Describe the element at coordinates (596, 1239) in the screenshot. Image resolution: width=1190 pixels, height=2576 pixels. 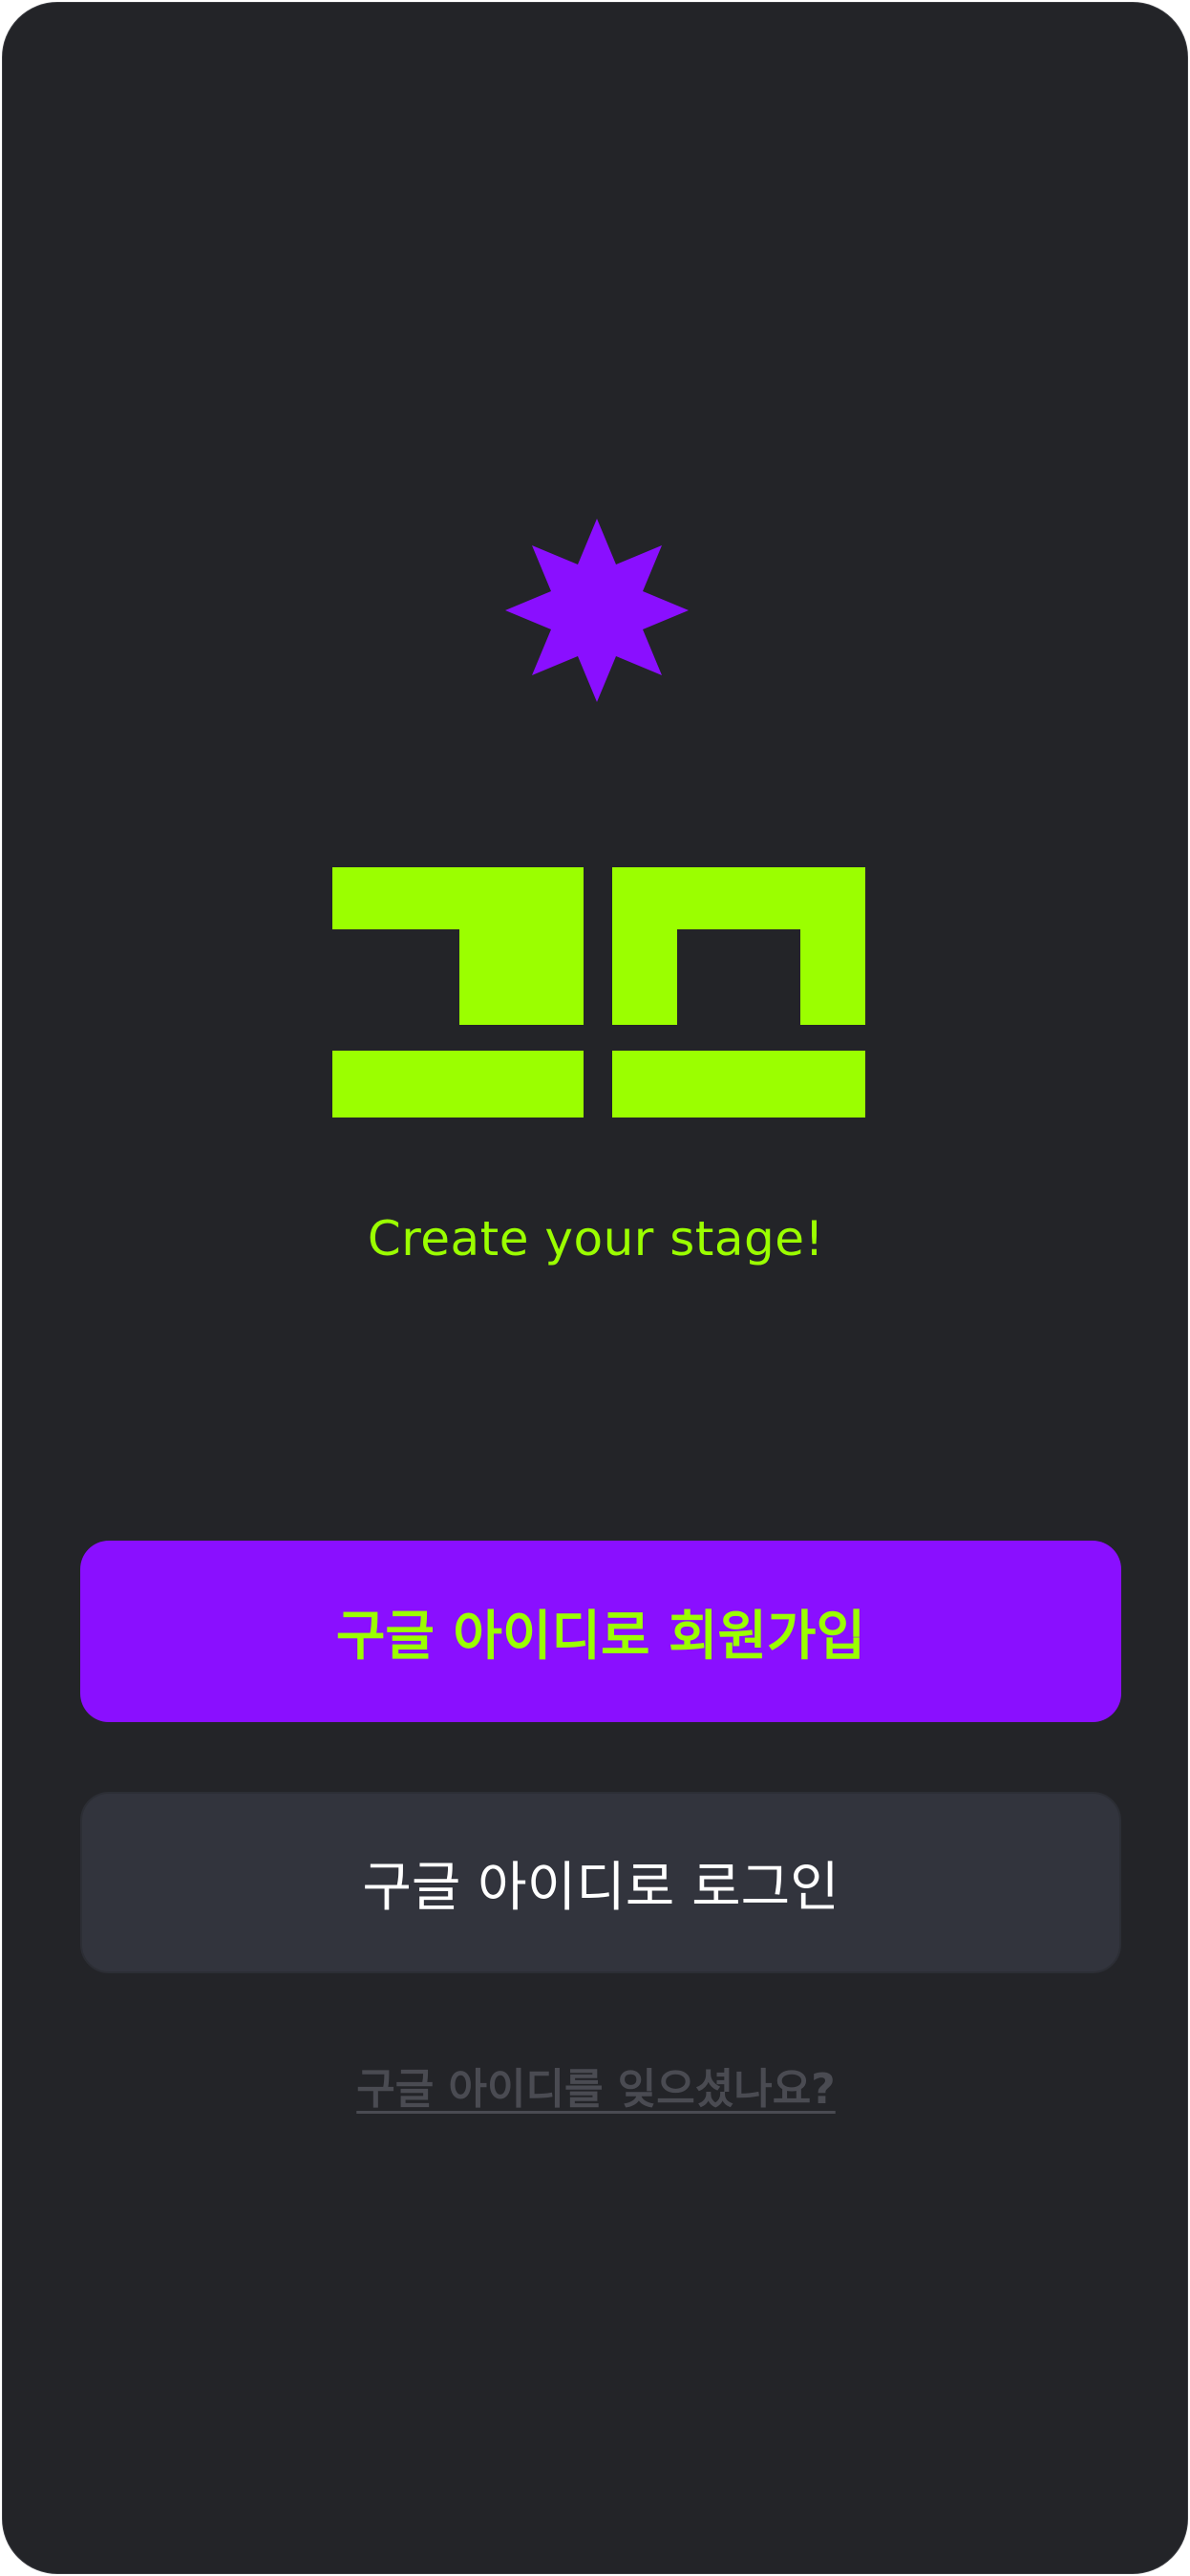
I see `tagline: Create your stage!` at that location.